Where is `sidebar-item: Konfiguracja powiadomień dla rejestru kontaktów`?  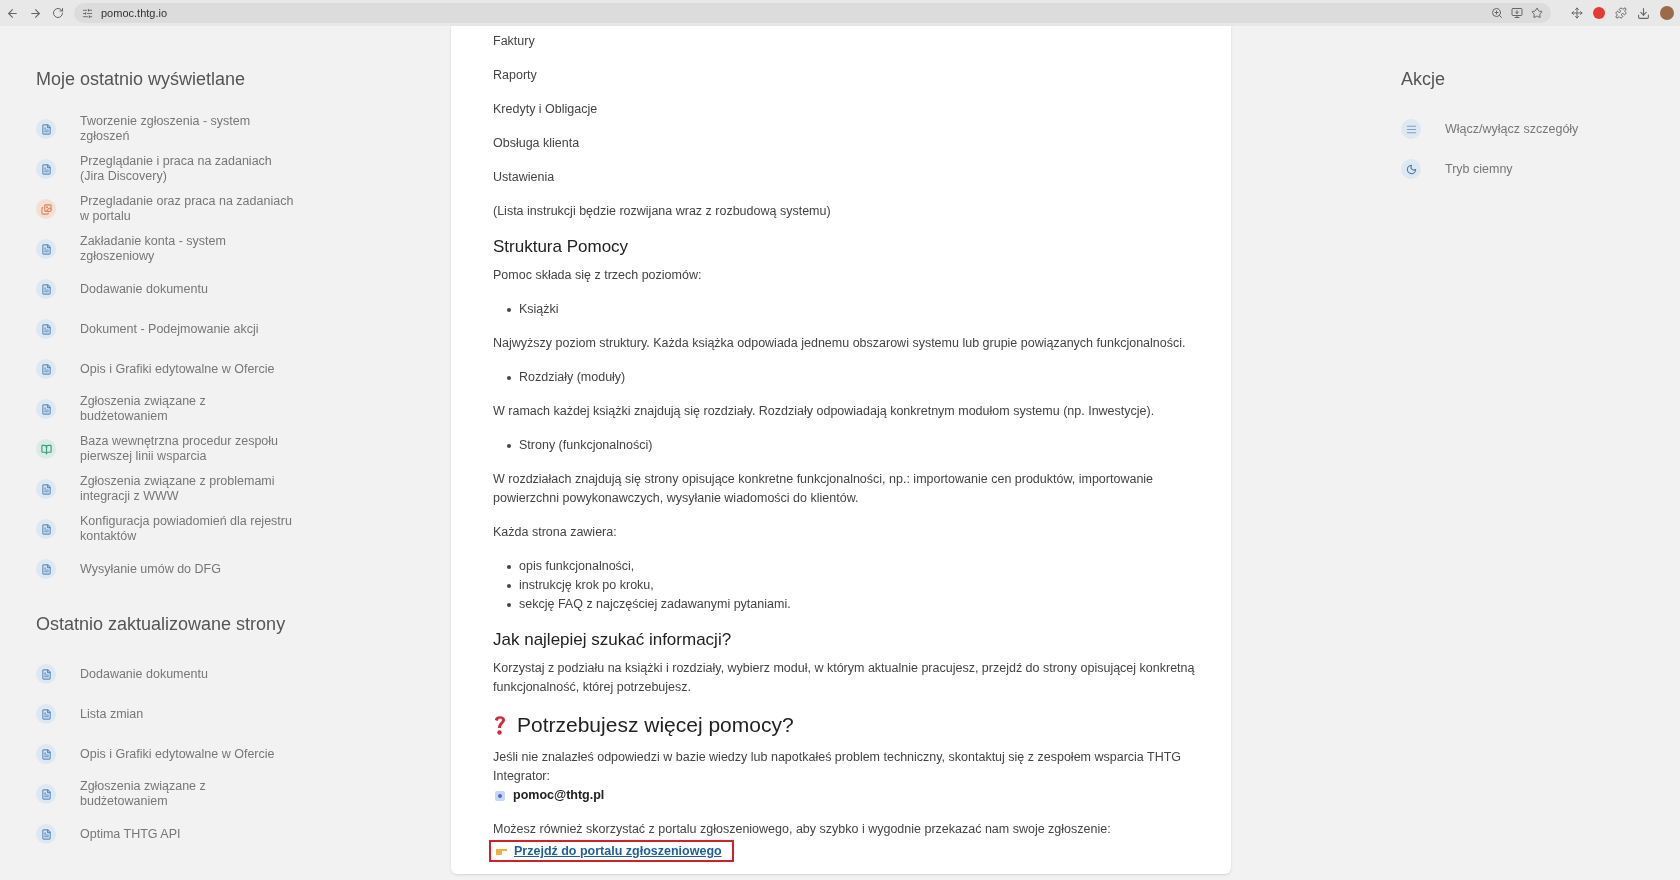
sidebar-item: Konfiguracja powiadomień dla rejestru kontaktów is located at coordinates (243, 529).